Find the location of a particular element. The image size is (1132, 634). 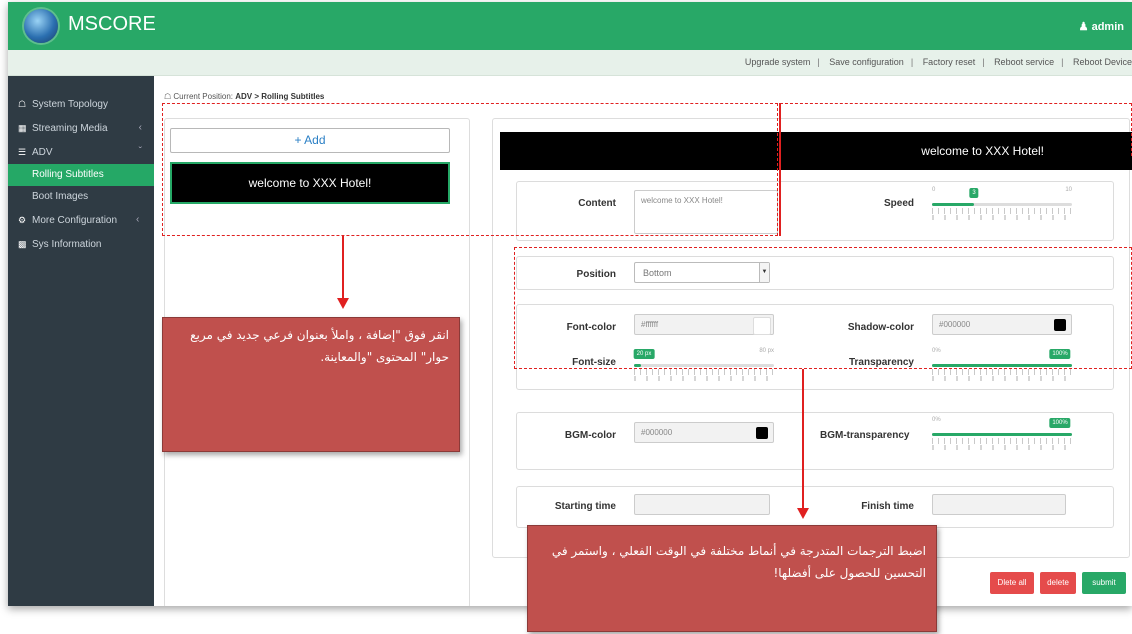

user-menu: ♟ admin is located at coordinates (1101, 26).